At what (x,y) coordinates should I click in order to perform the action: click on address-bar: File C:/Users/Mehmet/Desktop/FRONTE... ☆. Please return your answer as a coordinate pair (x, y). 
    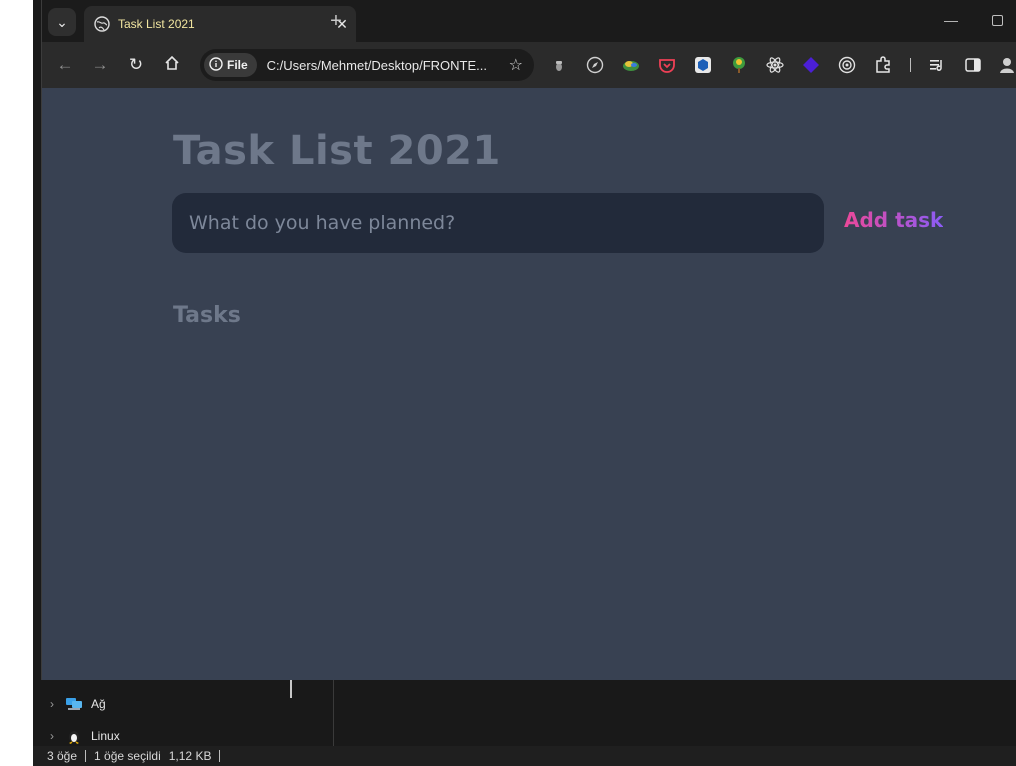
    Looking at the image, I should click on (367, 65).